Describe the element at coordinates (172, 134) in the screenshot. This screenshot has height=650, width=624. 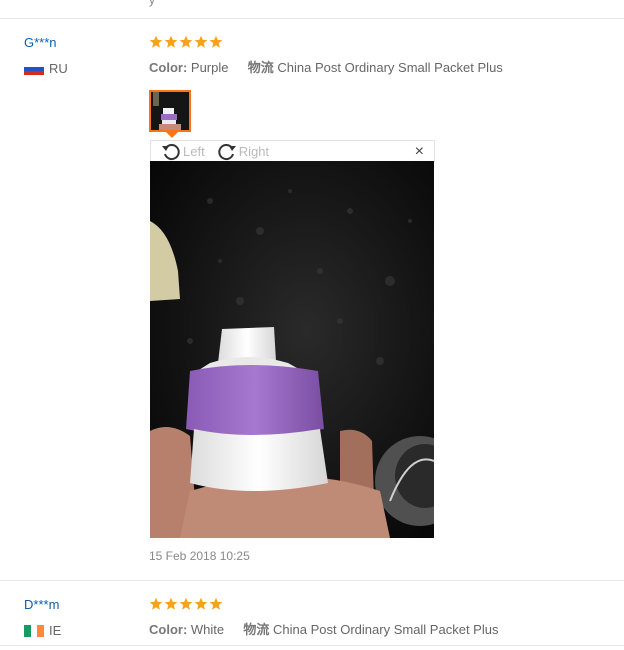
I see `thumbnail-active-pointer` at that location.